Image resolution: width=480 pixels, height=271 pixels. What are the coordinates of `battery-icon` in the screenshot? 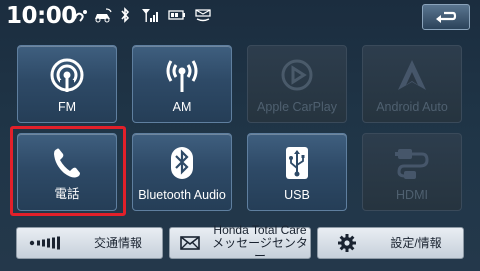 It's located at (176, 15).